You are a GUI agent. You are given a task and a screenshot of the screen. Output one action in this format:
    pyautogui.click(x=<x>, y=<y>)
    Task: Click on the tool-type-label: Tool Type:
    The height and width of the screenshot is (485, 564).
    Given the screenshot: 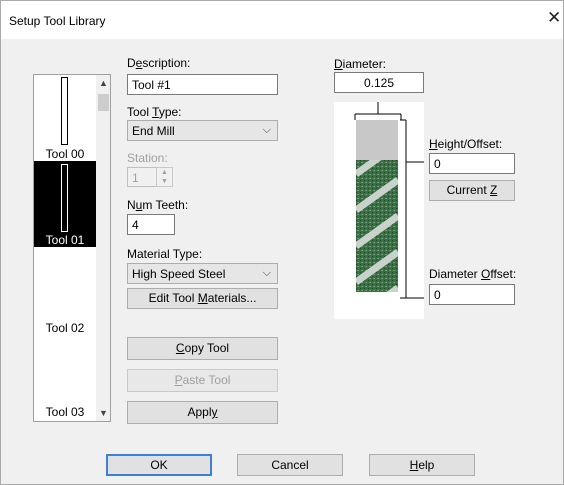 What is the action you would take?
    pyautogui.click(x=154, y=112)
    